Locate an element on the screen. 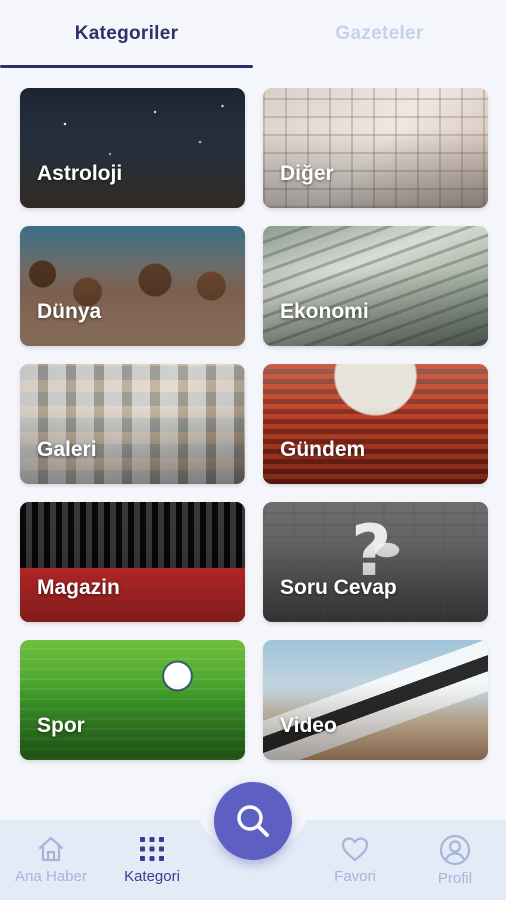 The height and width of the screenshot is (900, 506). category-label: Magazin is located at coordinates (78, 587).